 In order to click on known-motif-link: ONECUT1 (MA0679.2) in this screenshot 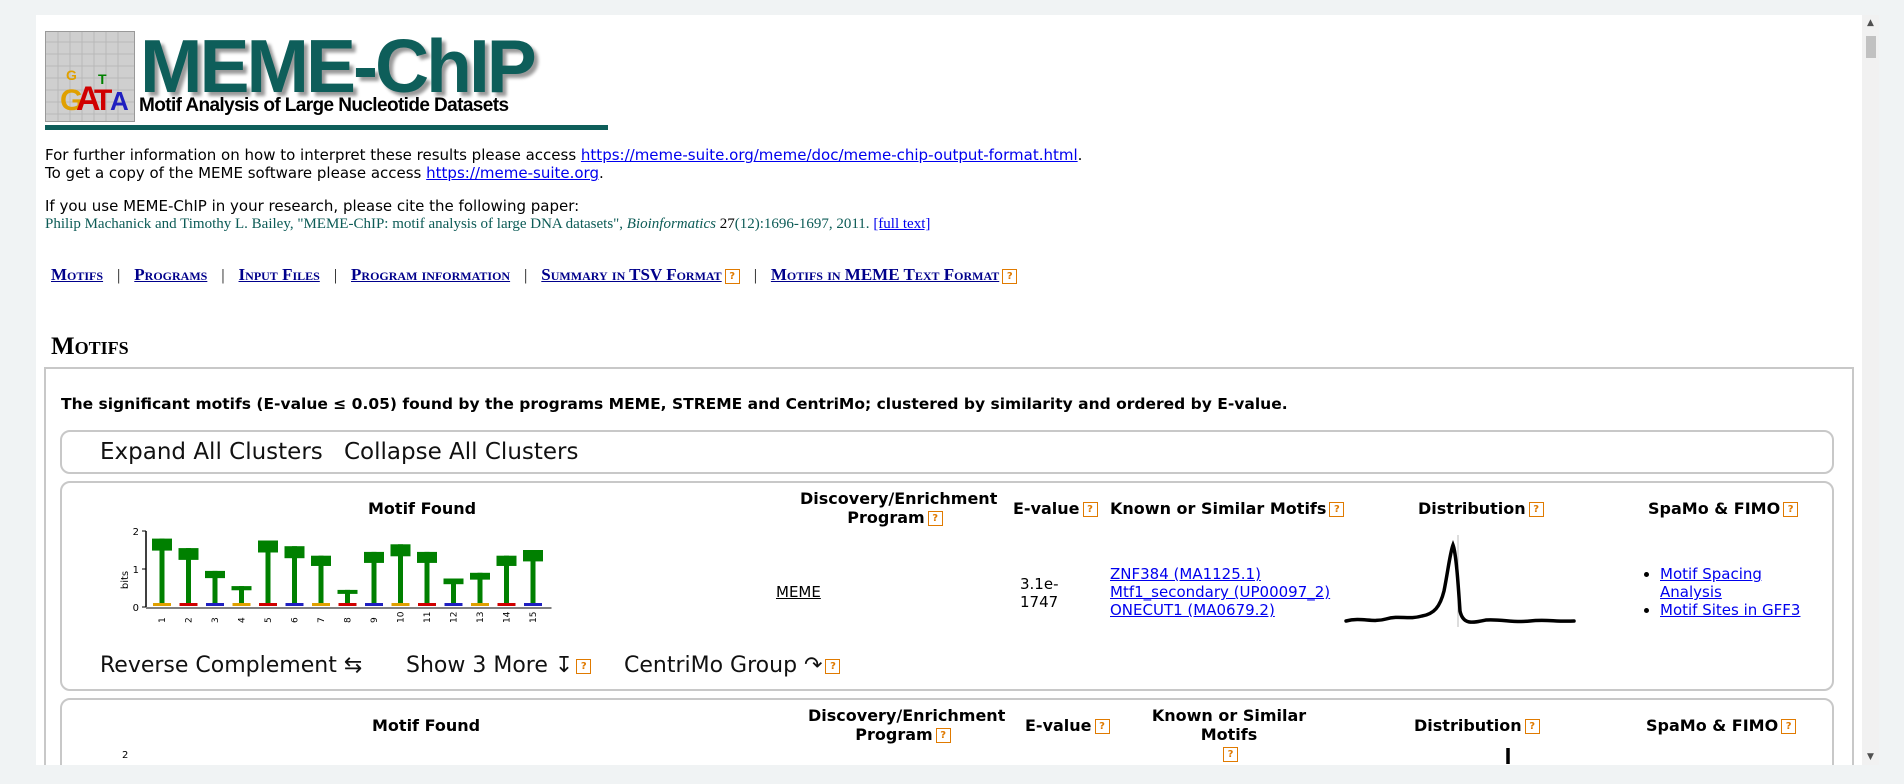, I will do `click(1220, 610)`.